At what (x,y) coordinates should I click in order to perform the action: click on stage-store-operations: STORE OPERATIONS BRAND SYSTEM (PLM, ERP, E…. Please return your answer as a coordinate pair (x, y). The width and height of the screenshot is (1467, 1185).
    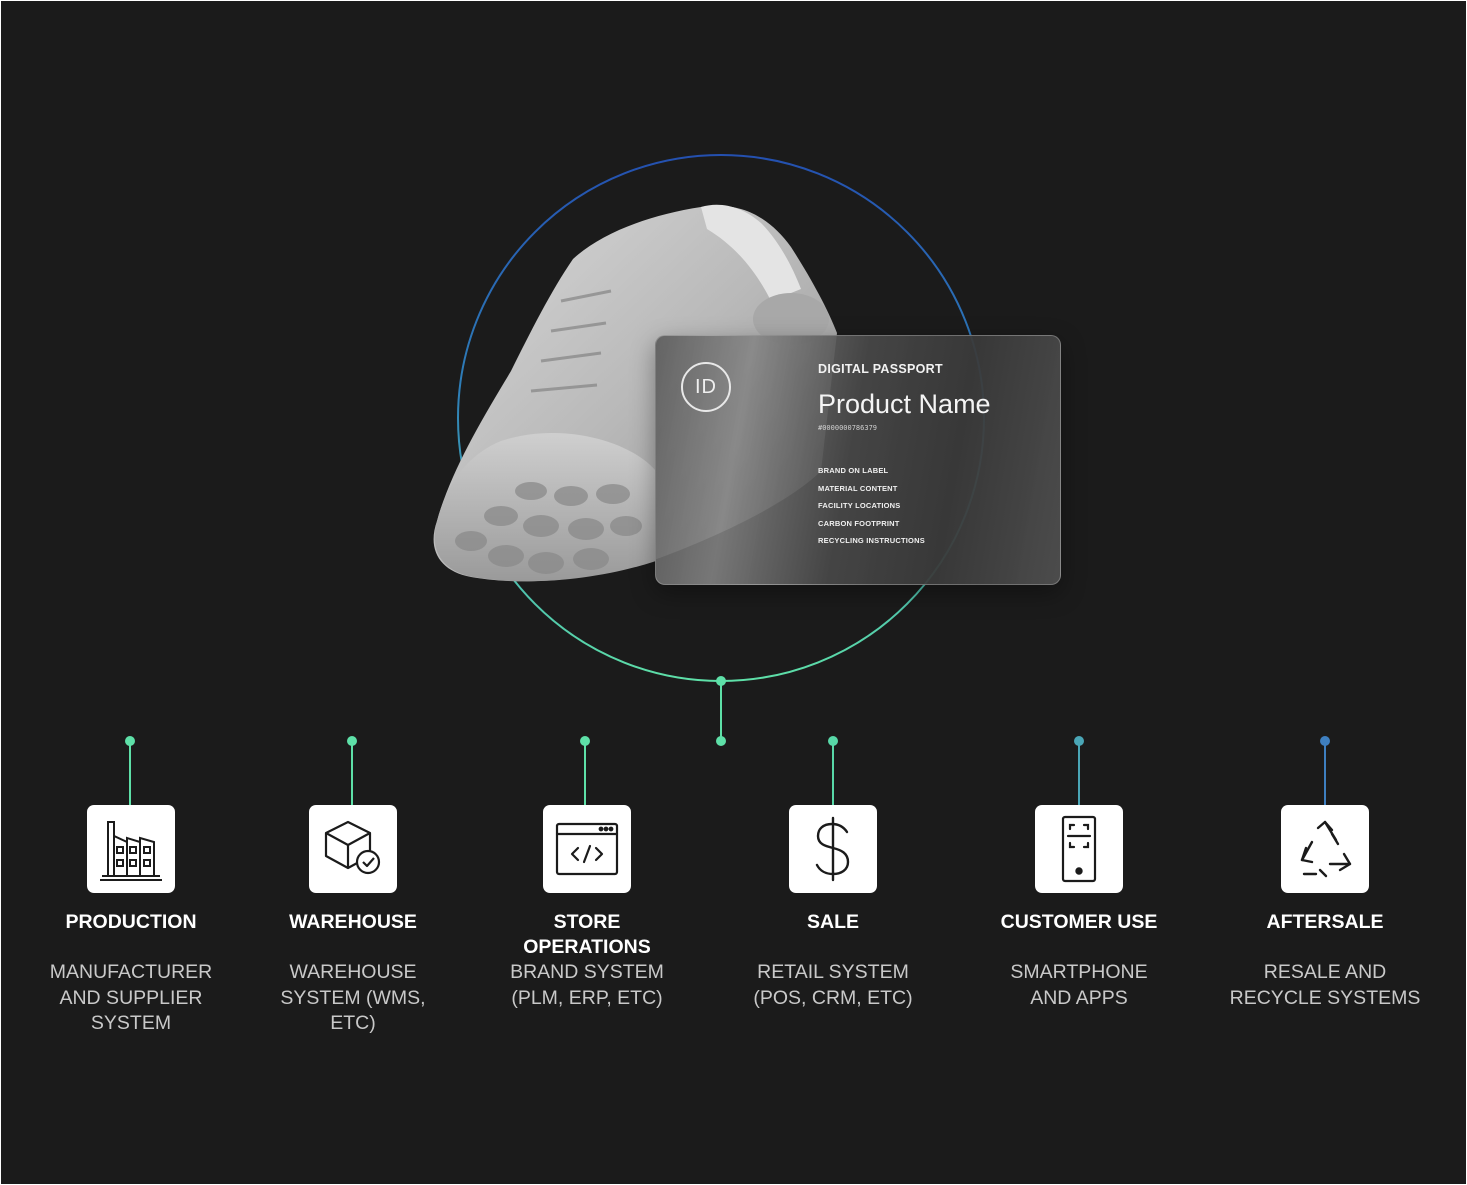
    Looking at the image, I should click on (587, 908).